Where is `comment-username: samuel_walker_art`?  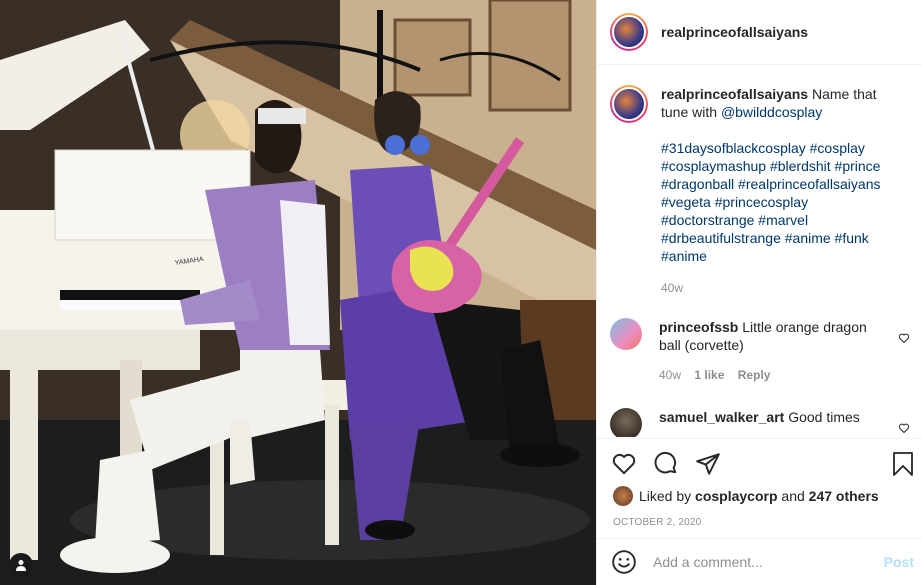 comment-username: samuel_walker_art is located at coordinates (721, 417).